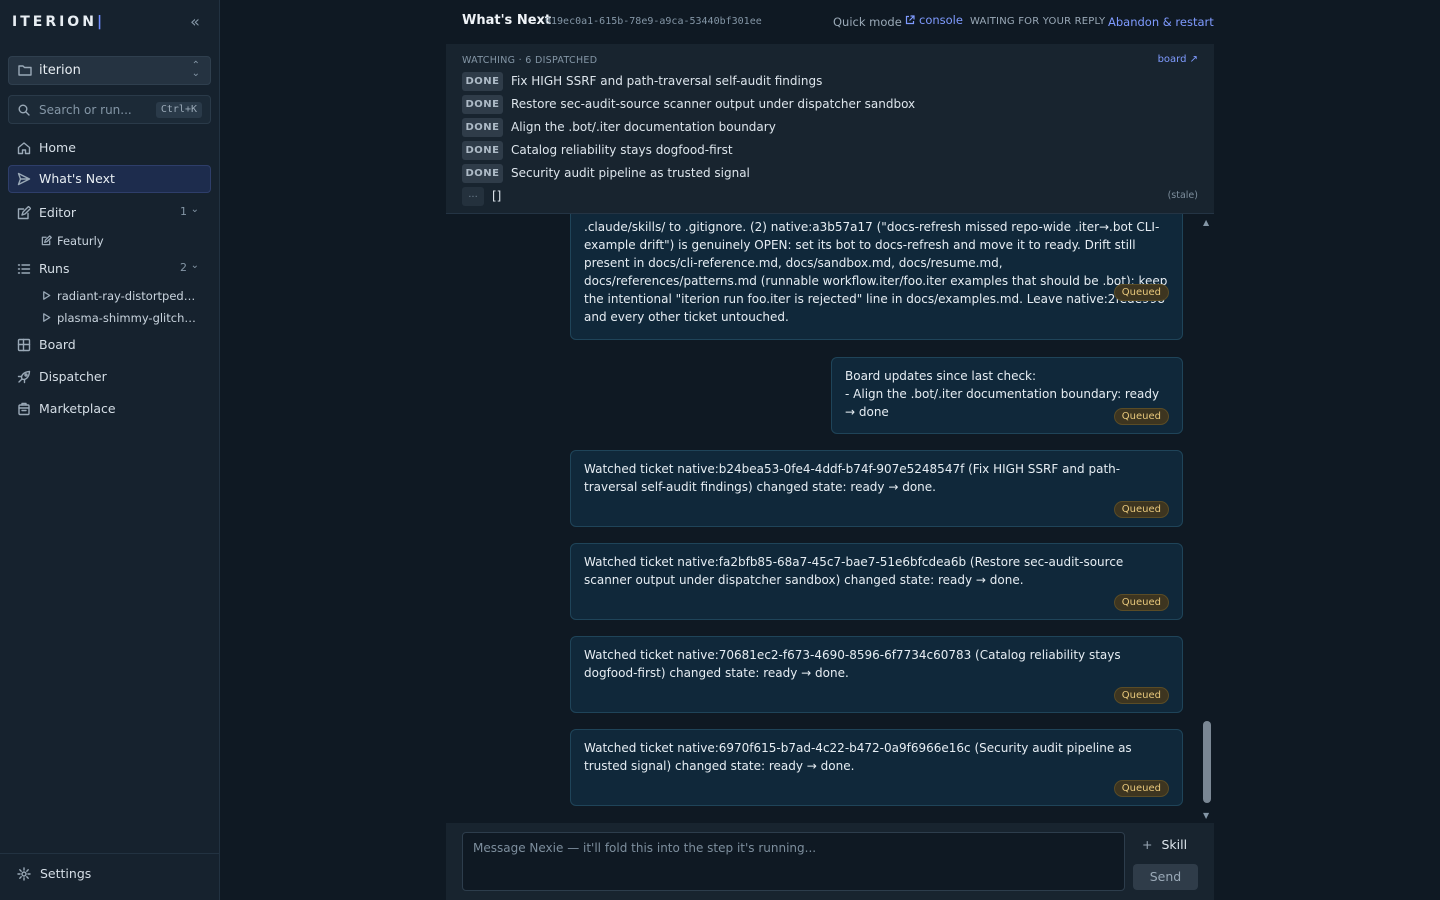  What do you see at coordinates (109, 345) in the screenshot?
I see `nav-board: Board` at bounding box center [109, 345].